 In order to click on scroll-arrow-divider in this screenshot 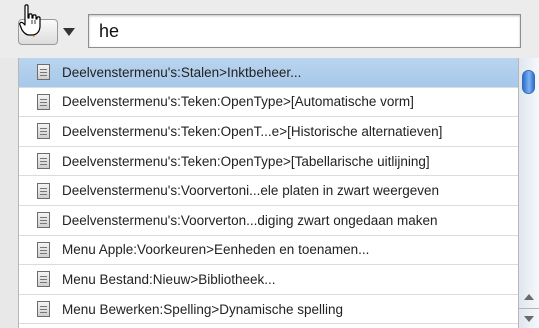, I will do `click(529, 308)`.